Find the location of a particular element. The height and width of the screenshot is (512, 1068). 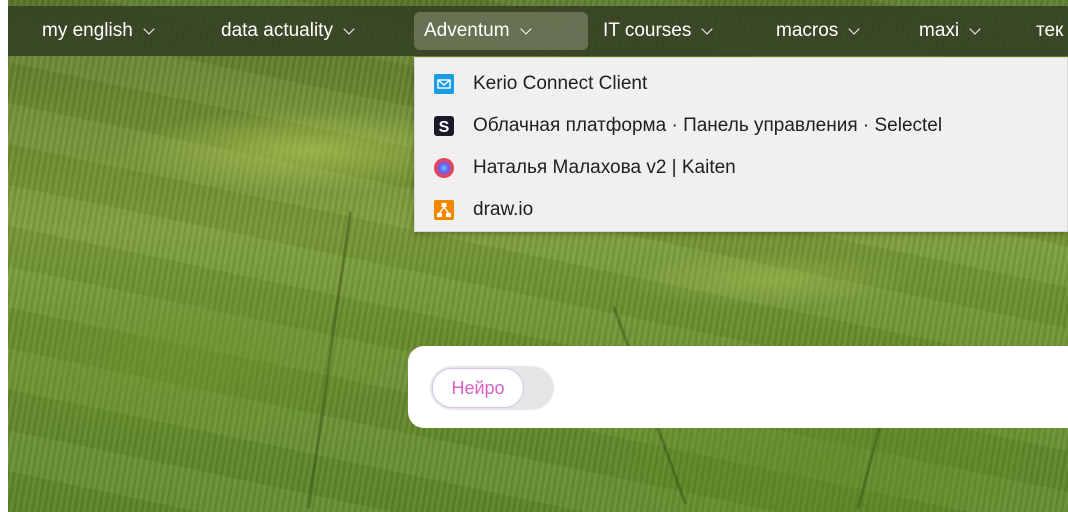

bookmark-label: my english is located at coordinates (87, 30).